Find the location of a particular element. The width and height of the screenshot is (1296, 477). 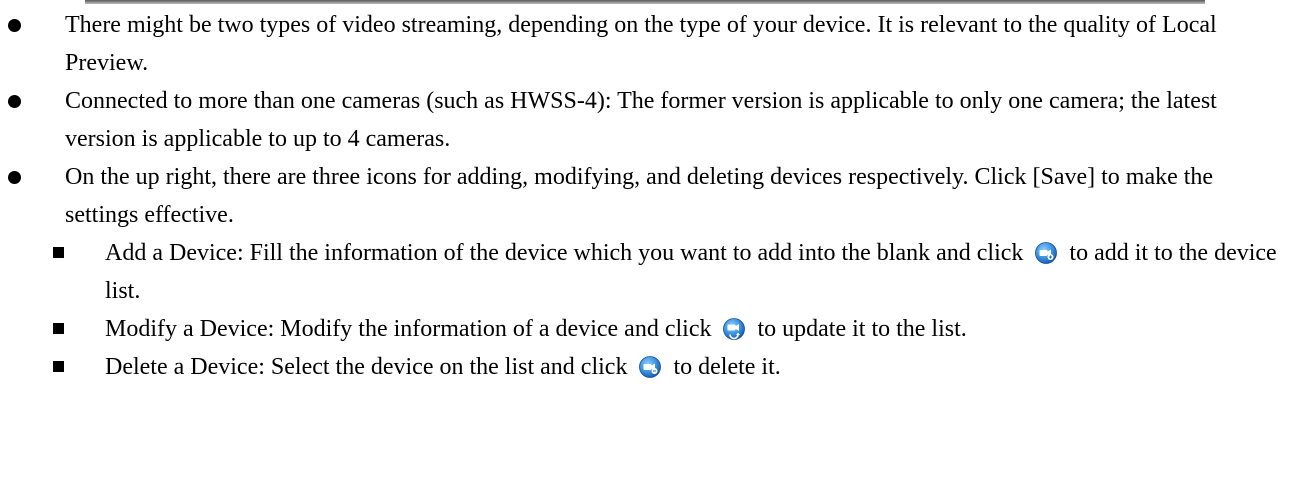

add-device-icon is located at coordinates (1046, 253).